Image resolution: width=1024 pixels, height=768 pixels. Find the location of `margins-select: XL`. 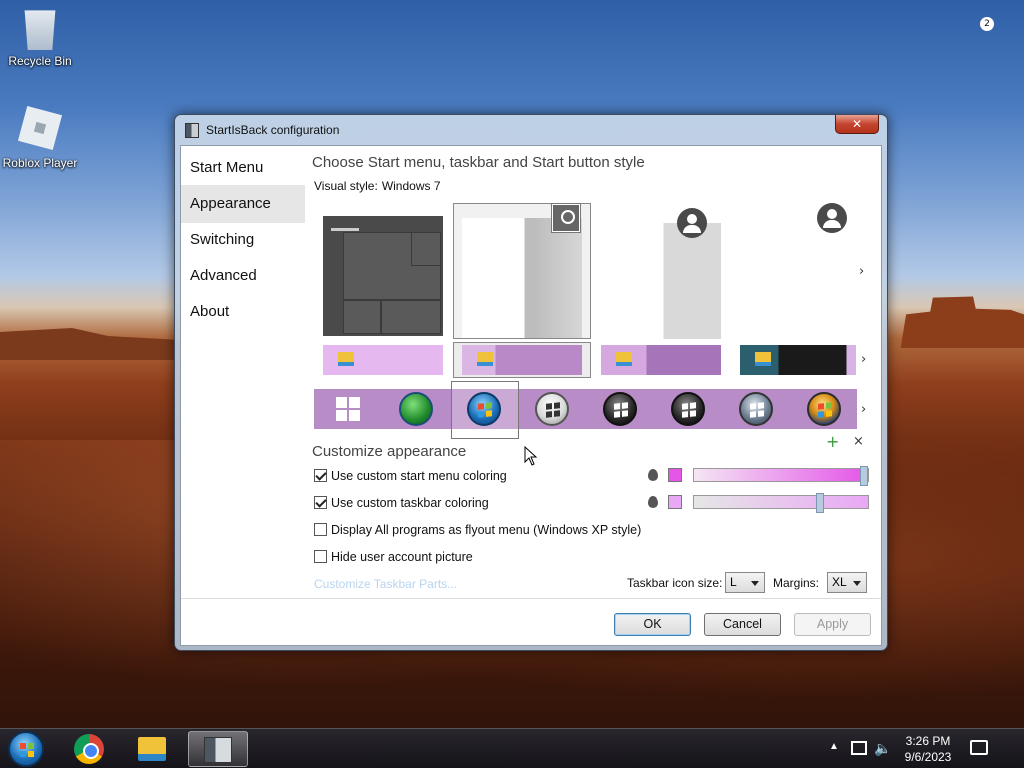

margins-select: XL is located at coordinates (847, 582).